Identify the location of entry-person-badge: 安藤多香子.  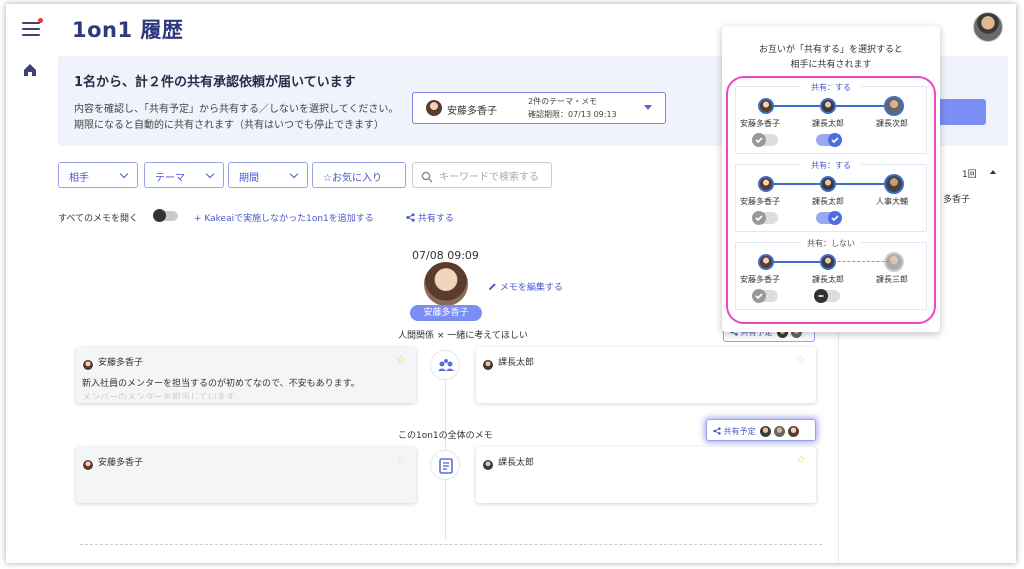
(446, 313).